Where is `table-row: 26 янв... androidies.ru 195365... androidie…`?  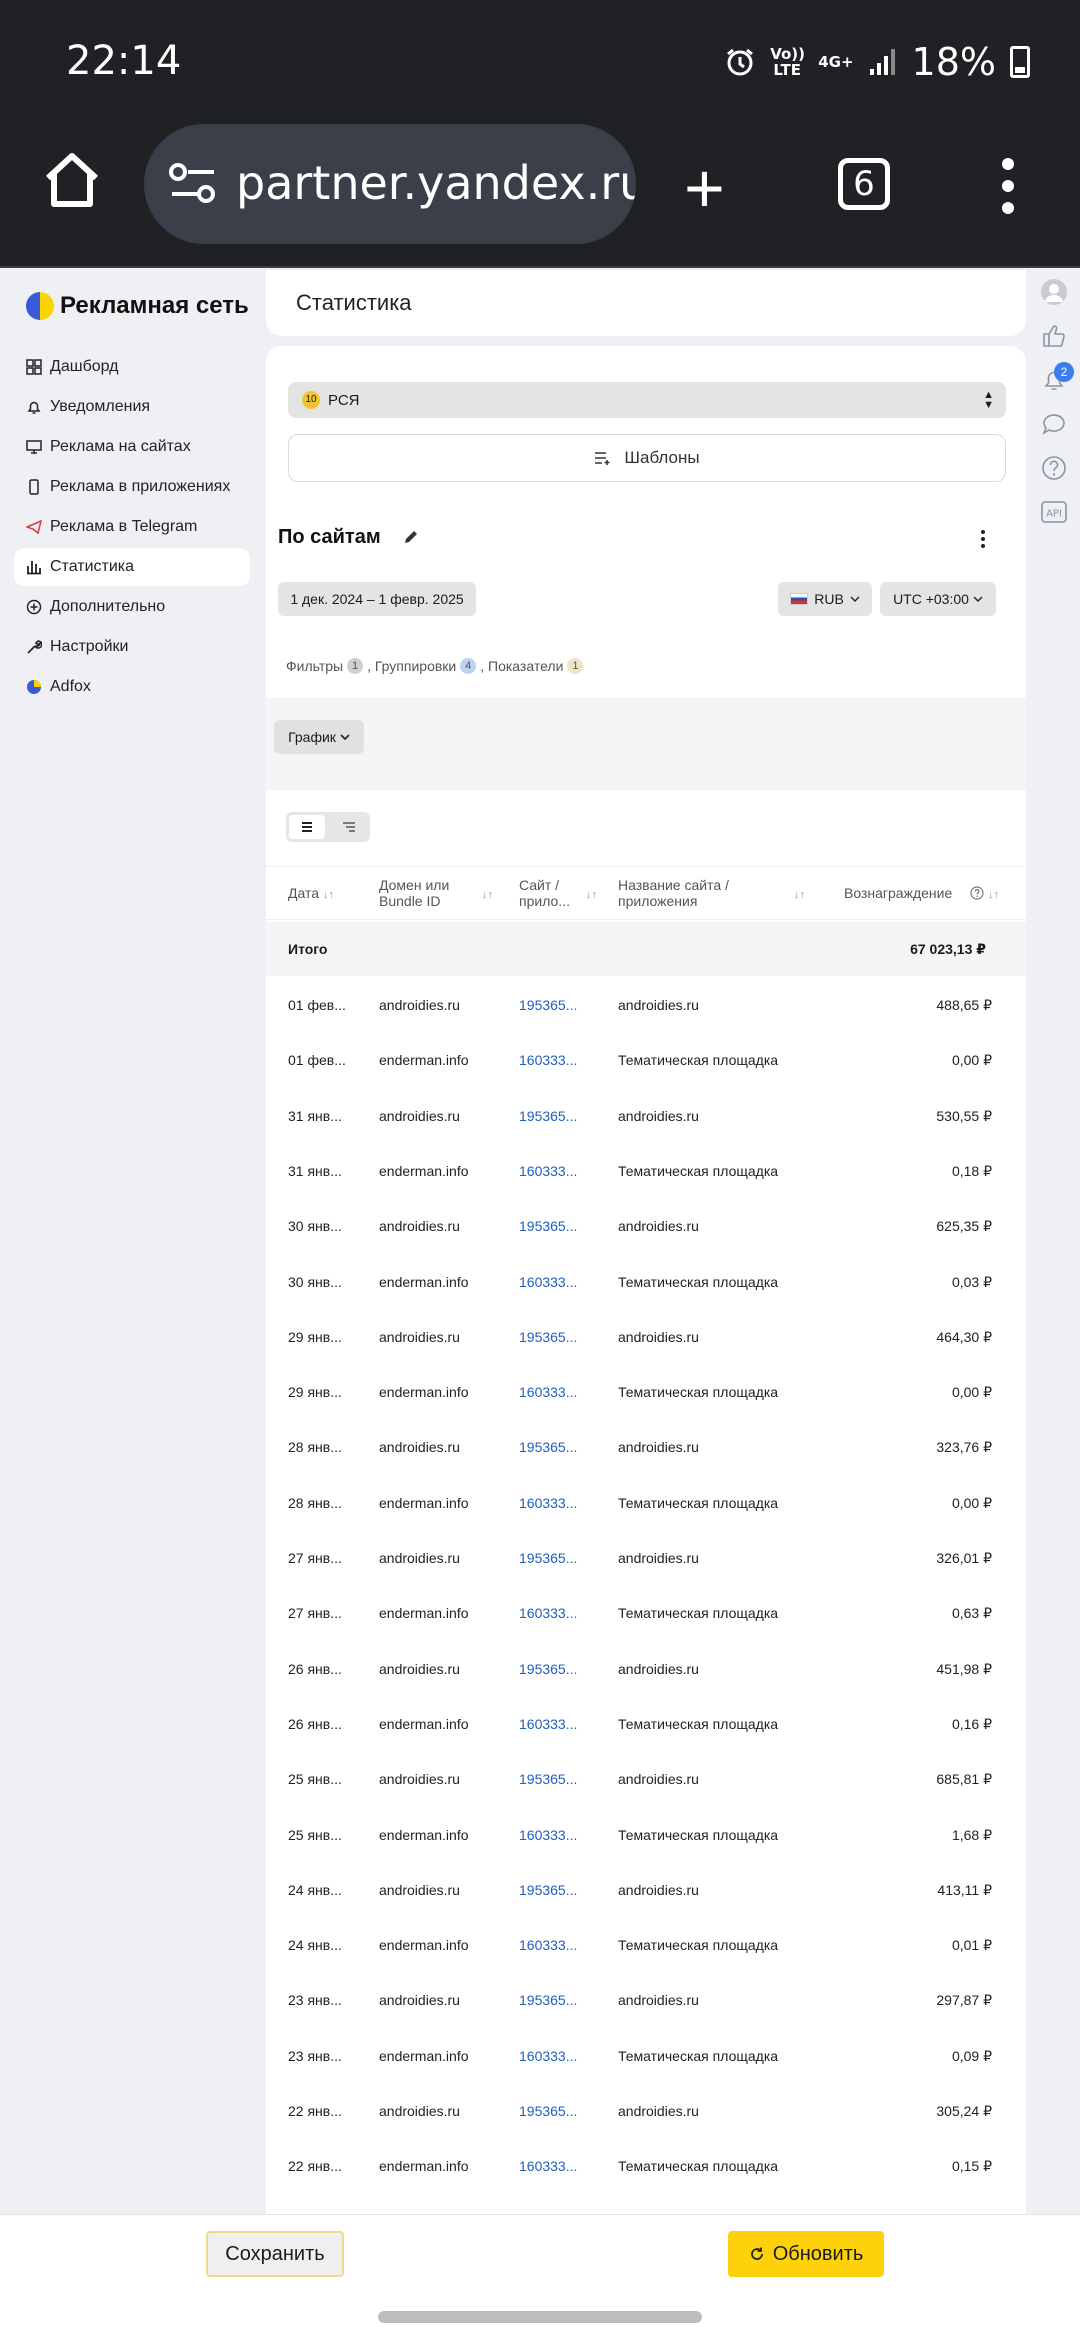 table-row: 26 янв... androidies.ru 195365... androidie… is located at coordinates (646, 1669).